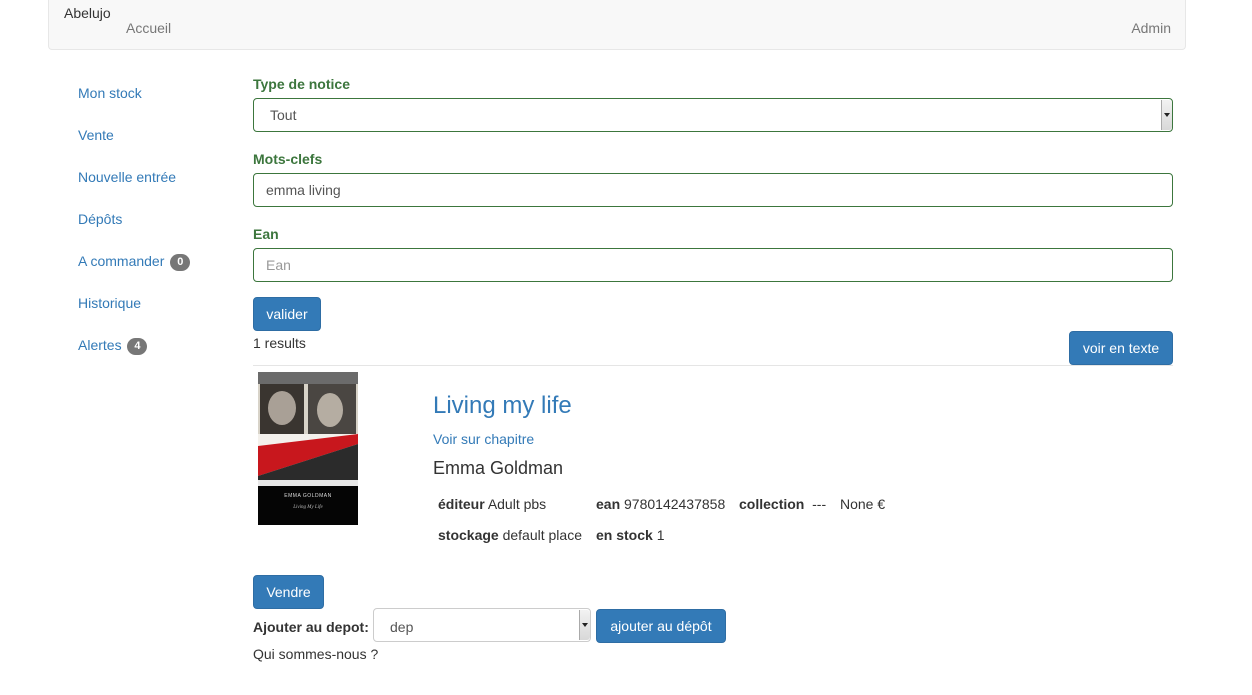 The height and width of the screenshot is (695, 1252). Describe the element at coordinates (502, 406) in the screenshot. I see `book-title-link: Living my life` at that location.